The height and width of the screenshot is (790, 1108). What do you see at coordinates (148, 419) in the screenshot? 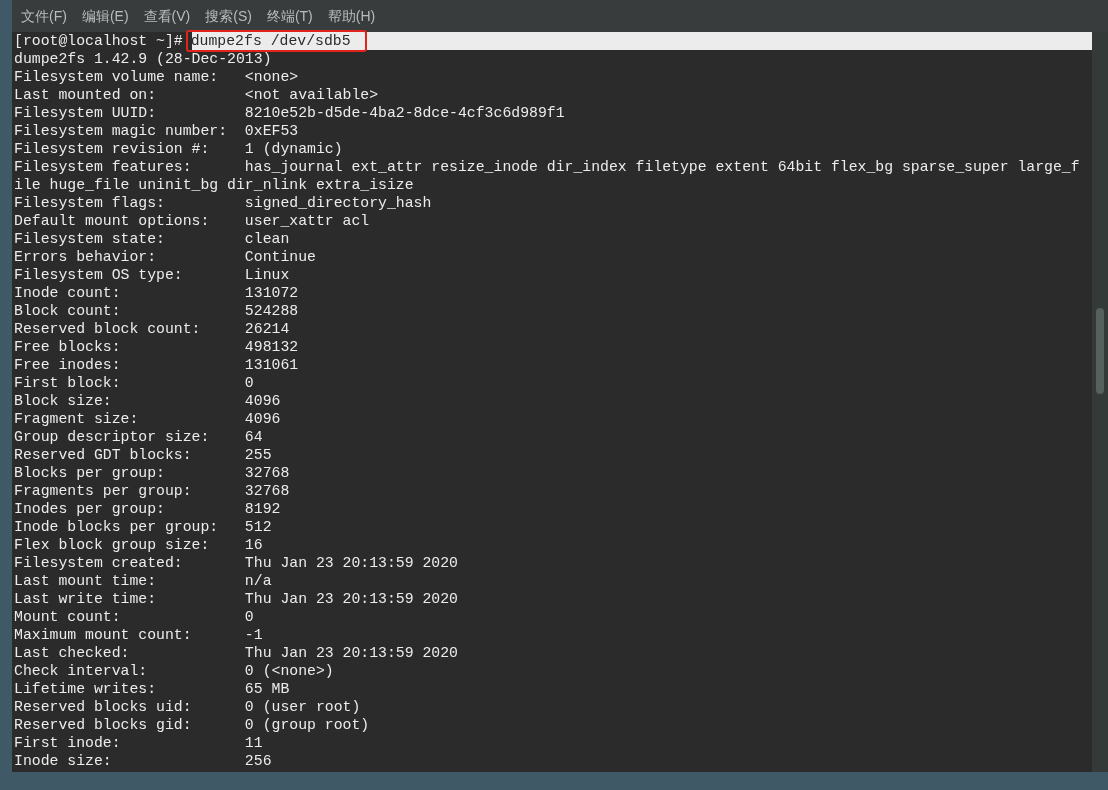
I see `output-line: Fragment size: 4096` at bounding box center [148, 419].